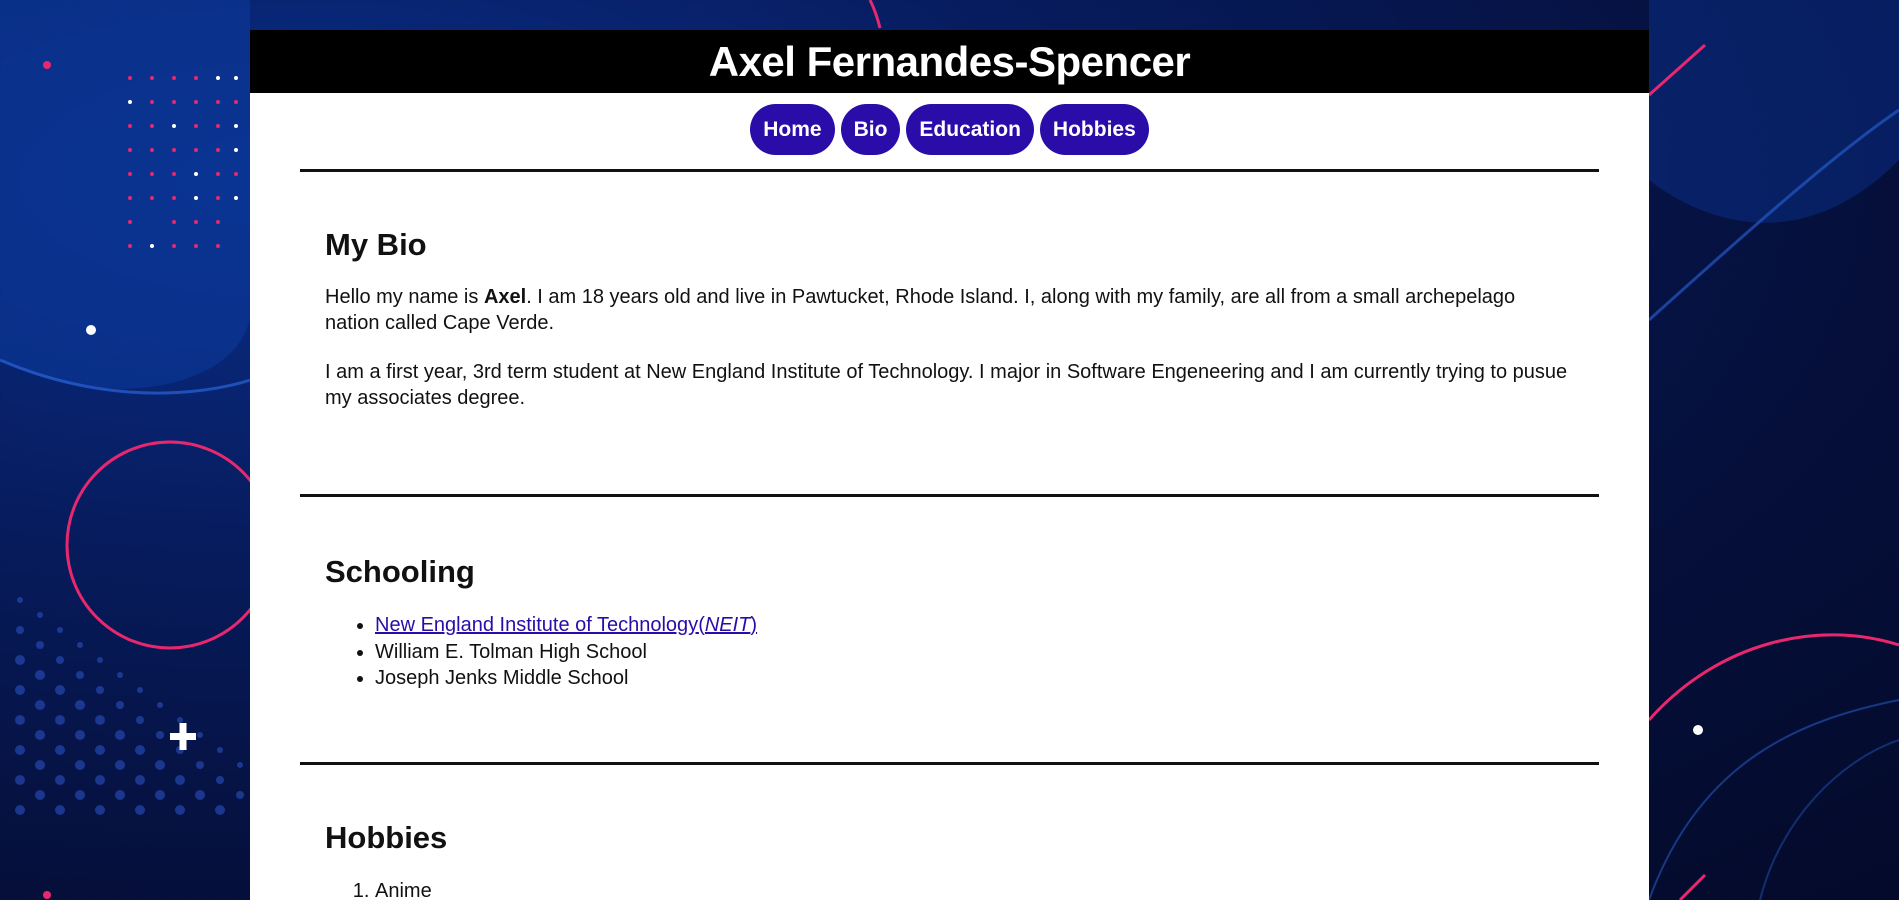 This screenshot has height=900, width=1899. I want to click on list-item: Joseph Jenks Middle School, so click(974, 678).